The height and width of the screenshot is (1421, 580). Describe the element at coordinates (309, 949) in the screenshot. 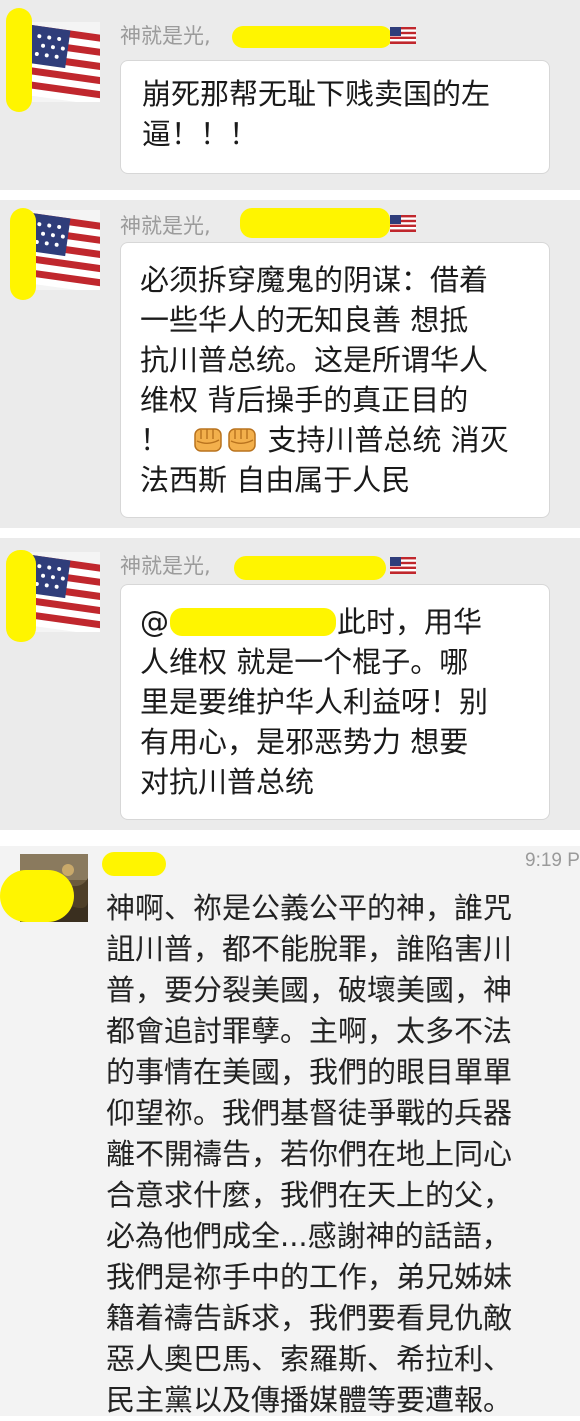

I see `post-line: 詛川普，都不能脫罪，誰陷害川` at that location.